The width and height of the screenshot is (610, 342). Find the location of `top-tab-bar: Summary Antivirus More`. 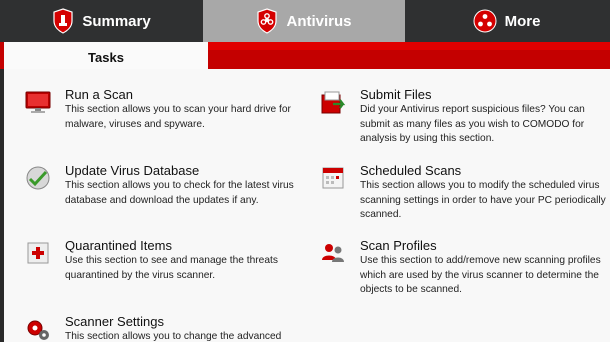

top-tab-bar: Summary Antivirus More is located at coordinates (305, 21).